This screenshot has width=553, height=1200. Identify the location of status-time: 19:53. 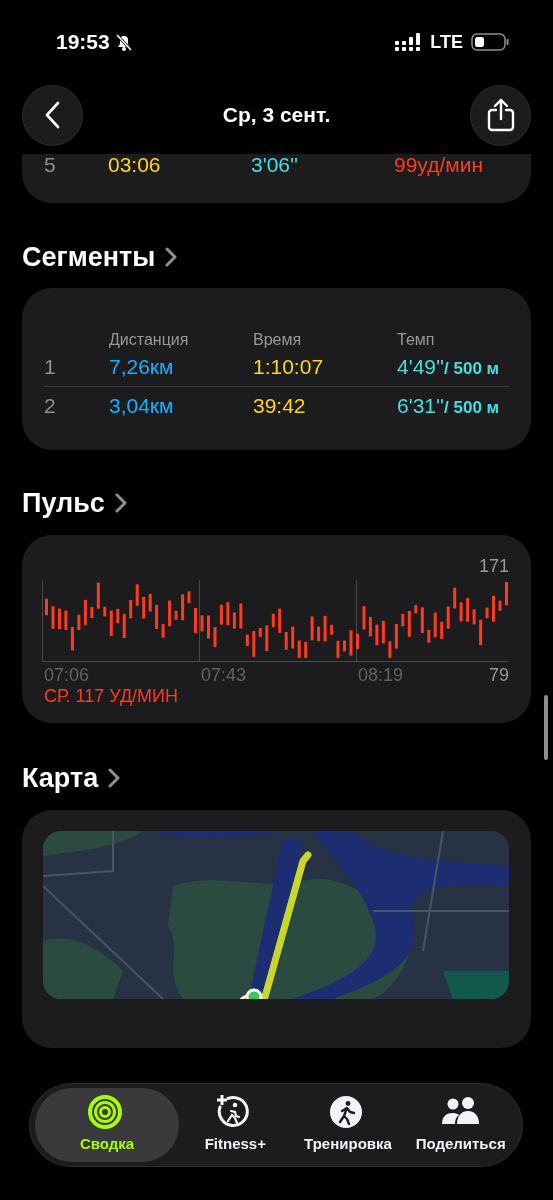
(83, 42).